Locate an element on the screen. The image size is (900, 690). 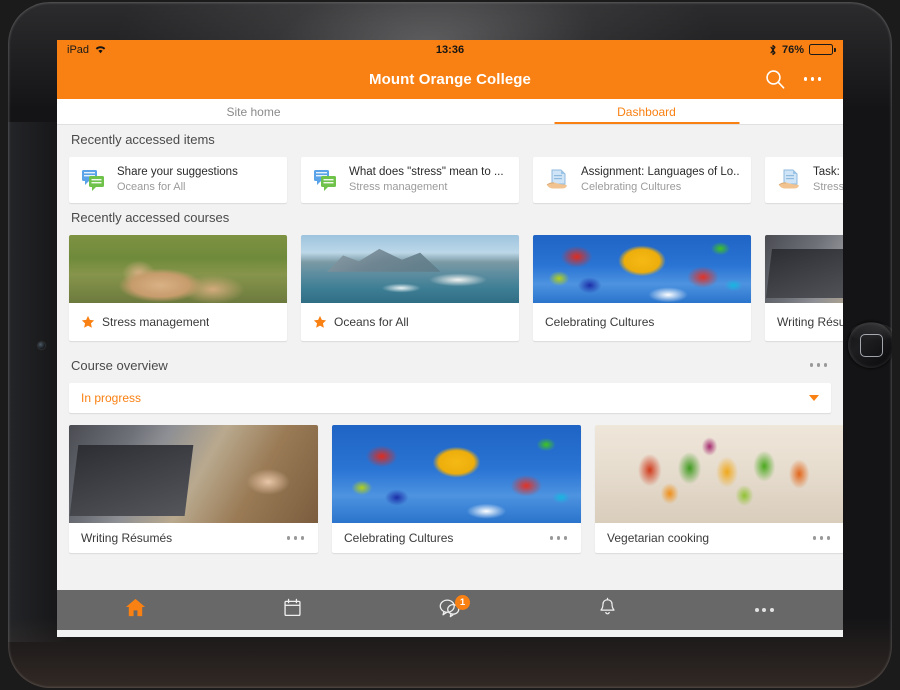
header-actions is located at coordinates (804, 79).